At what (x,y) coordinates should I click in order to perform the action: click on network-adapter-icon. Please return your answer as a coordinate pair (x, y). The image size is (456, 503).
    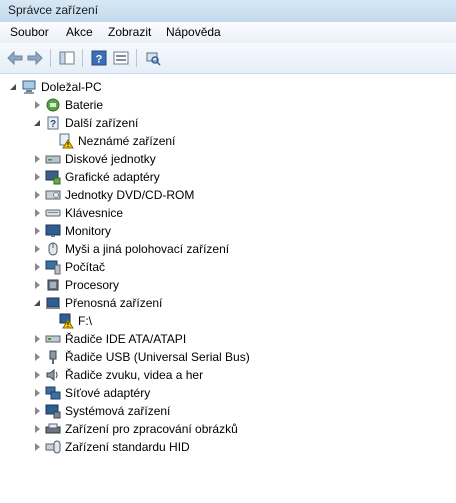
    Looking at the image, I should click on (53, 393).